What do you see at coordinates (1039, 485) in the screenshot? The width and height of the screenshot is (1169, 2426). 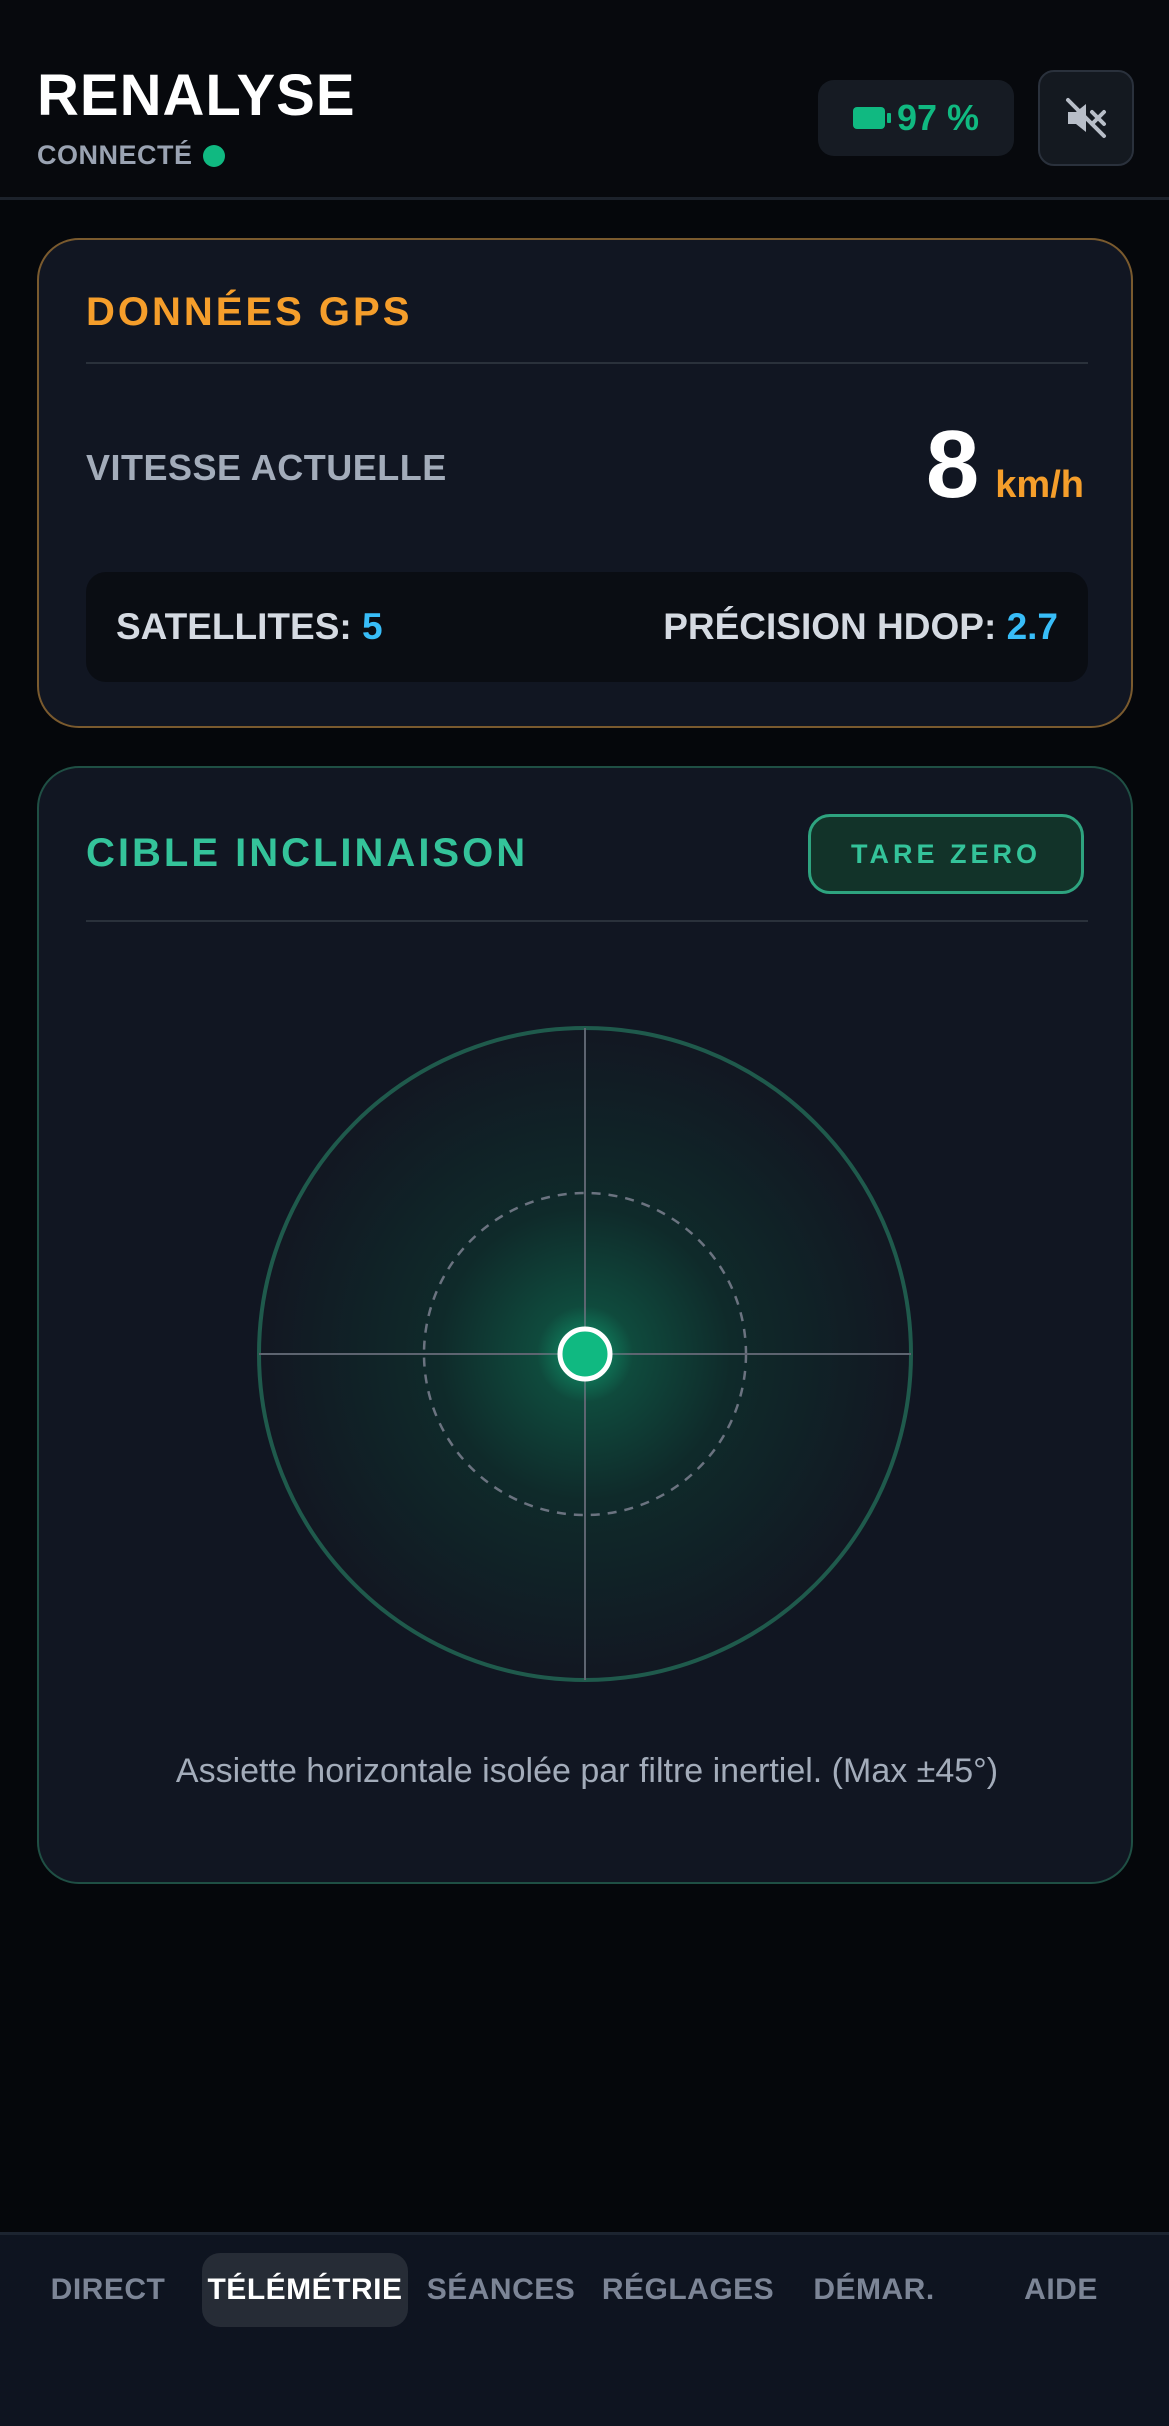 I see `speed-unit: km/h` at bounding box center [1039, 485].